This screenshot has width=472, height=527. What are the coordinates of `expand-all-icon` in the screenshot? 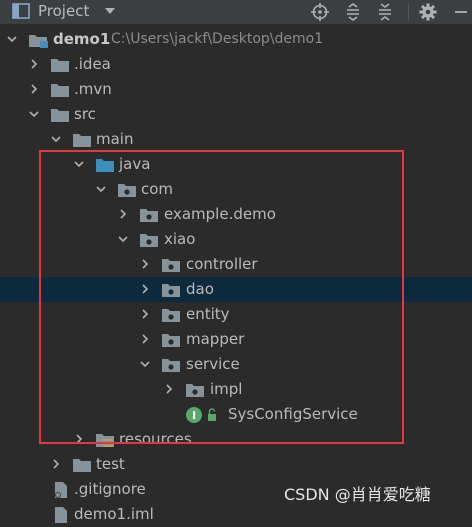 It's located at (353, 12).